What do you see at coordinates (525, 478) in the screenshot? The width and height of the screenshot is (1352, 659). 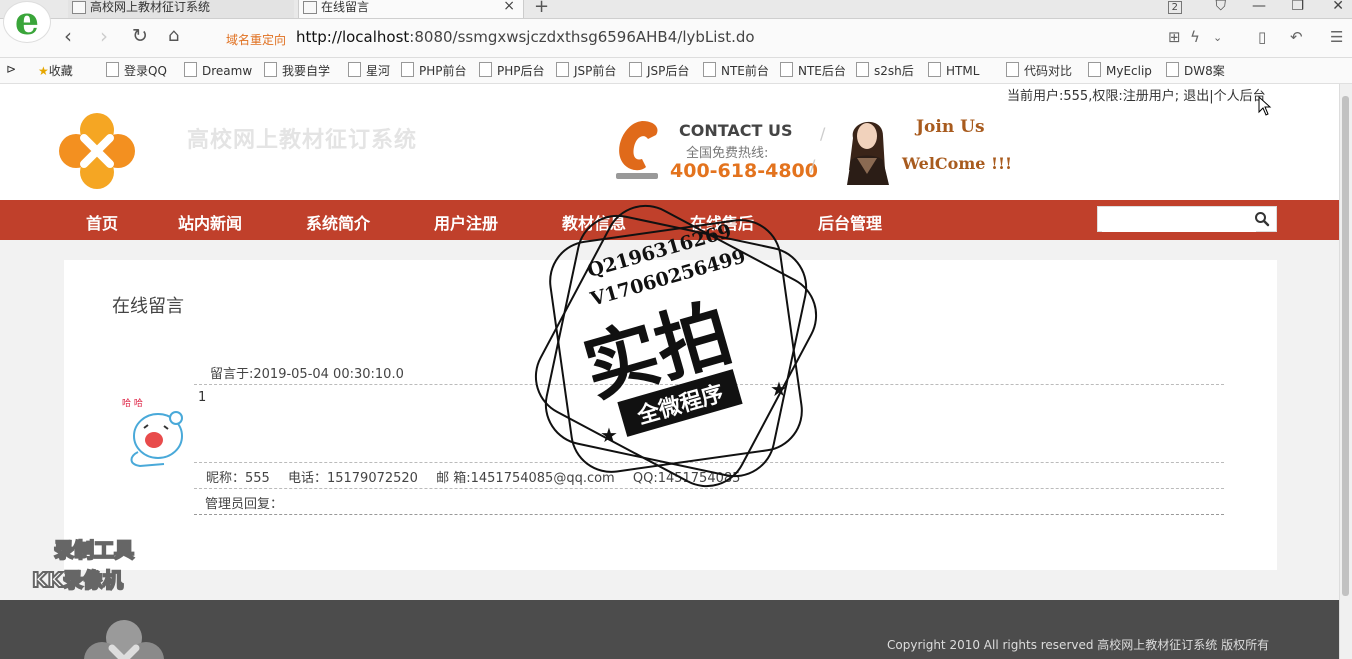 I see `email: 邮 箱:1451754085@qq.com` at bounding box center [525, 478].